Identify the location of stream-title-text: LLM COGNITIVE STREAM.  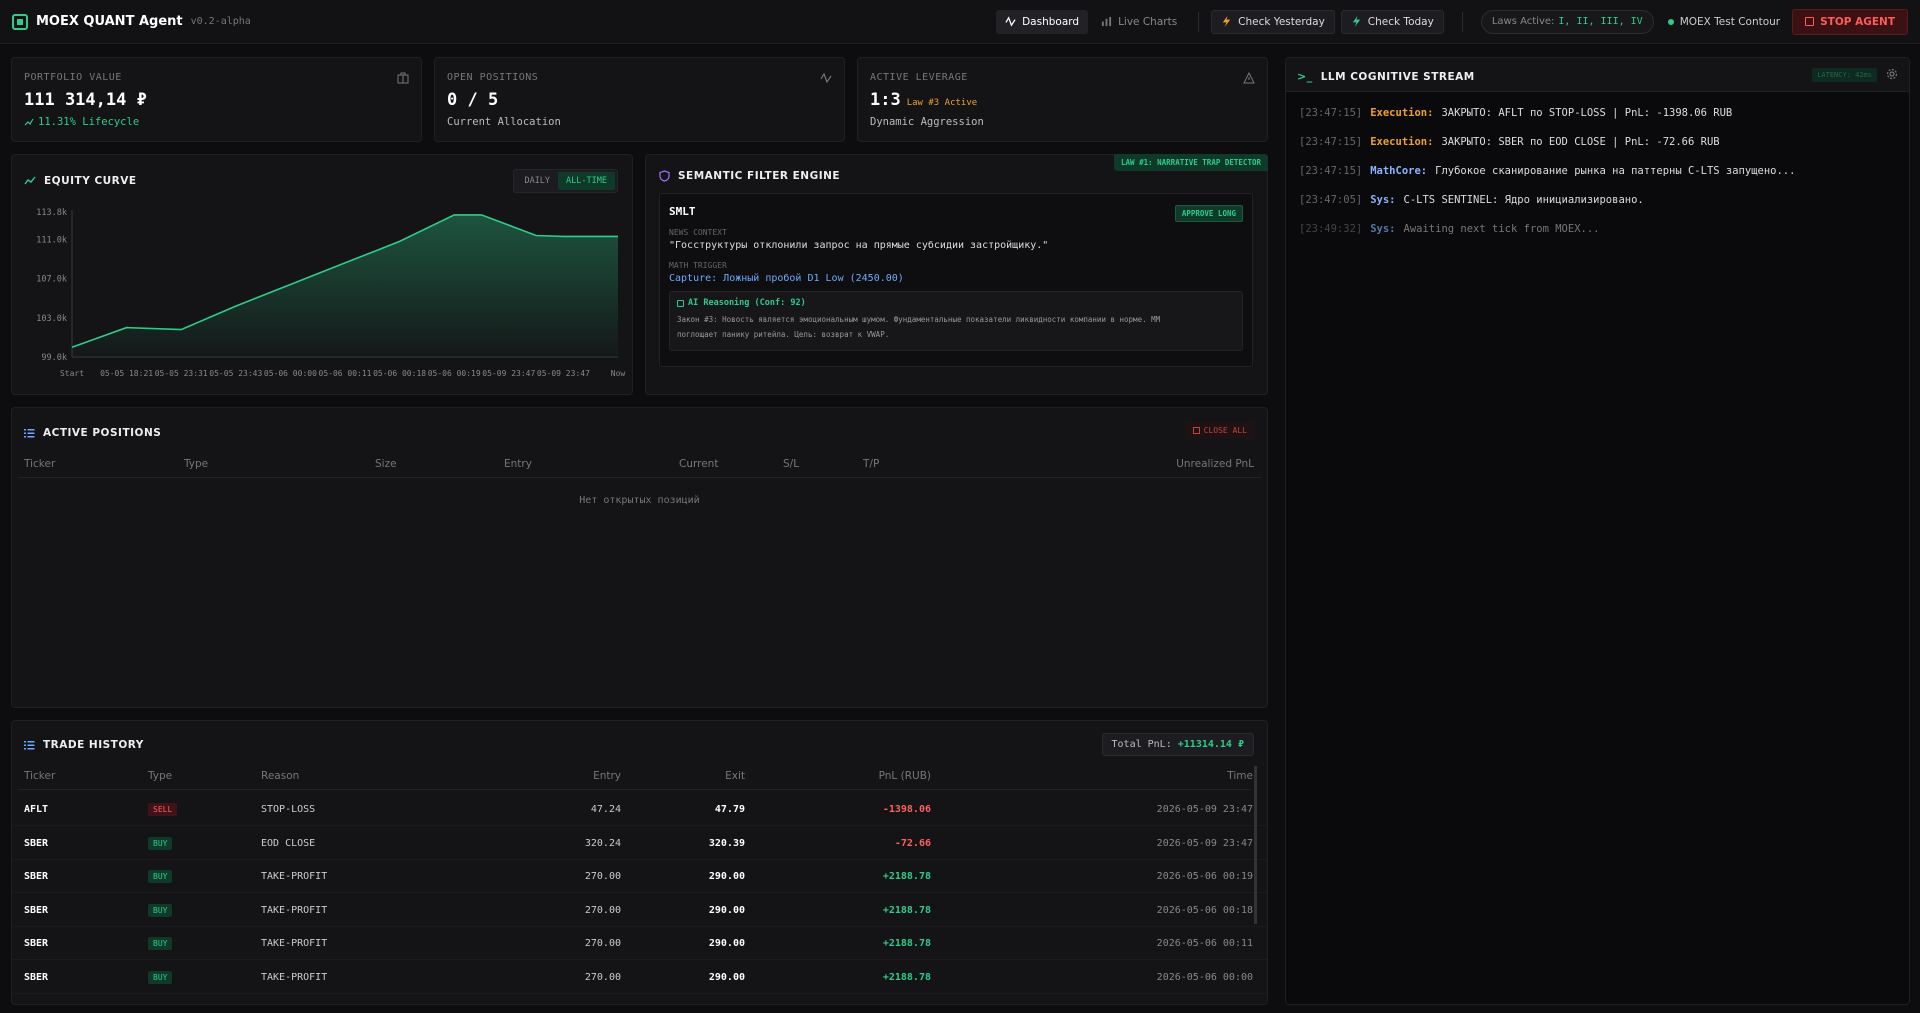
(1397, 76).